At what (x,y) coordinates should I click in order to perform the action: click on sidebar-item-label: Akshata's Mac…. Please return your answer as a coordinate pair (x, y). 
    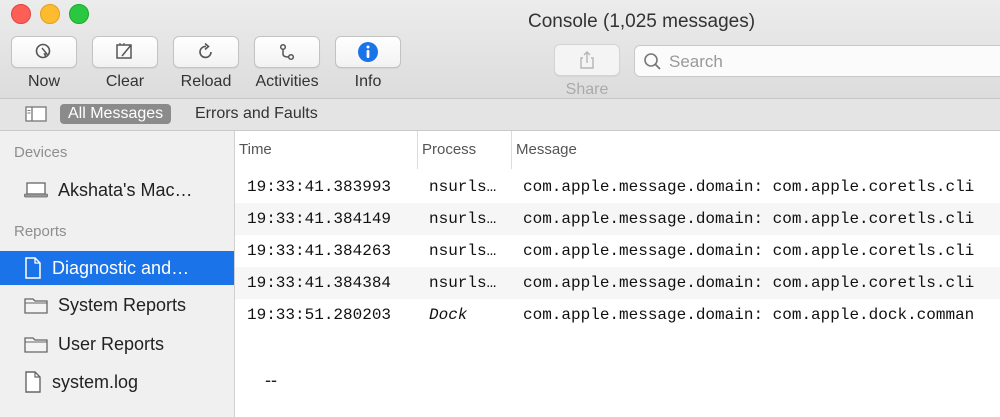
    Looking at the image, I should click on (125, 189).